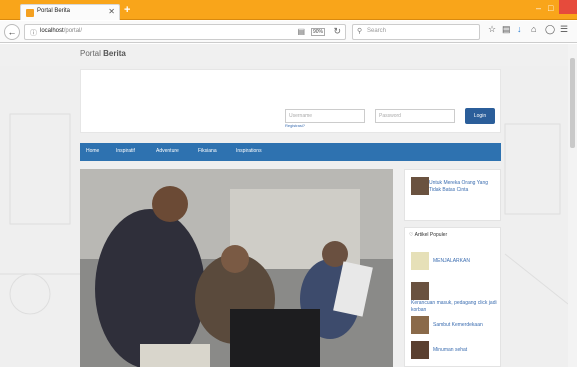 The width and height of the screenshot is (577, 367). I want to click on bookmark-star-icon: ☆, so click(492, 29).